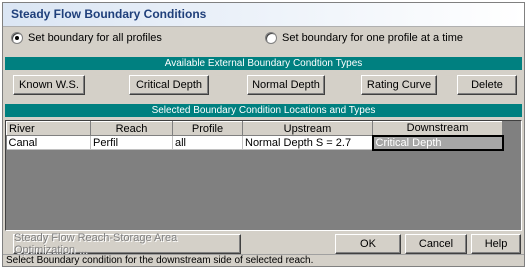 The height and width of the screenshot is (269, 527). I want to click on ok-button: OK, so click(368, 244).